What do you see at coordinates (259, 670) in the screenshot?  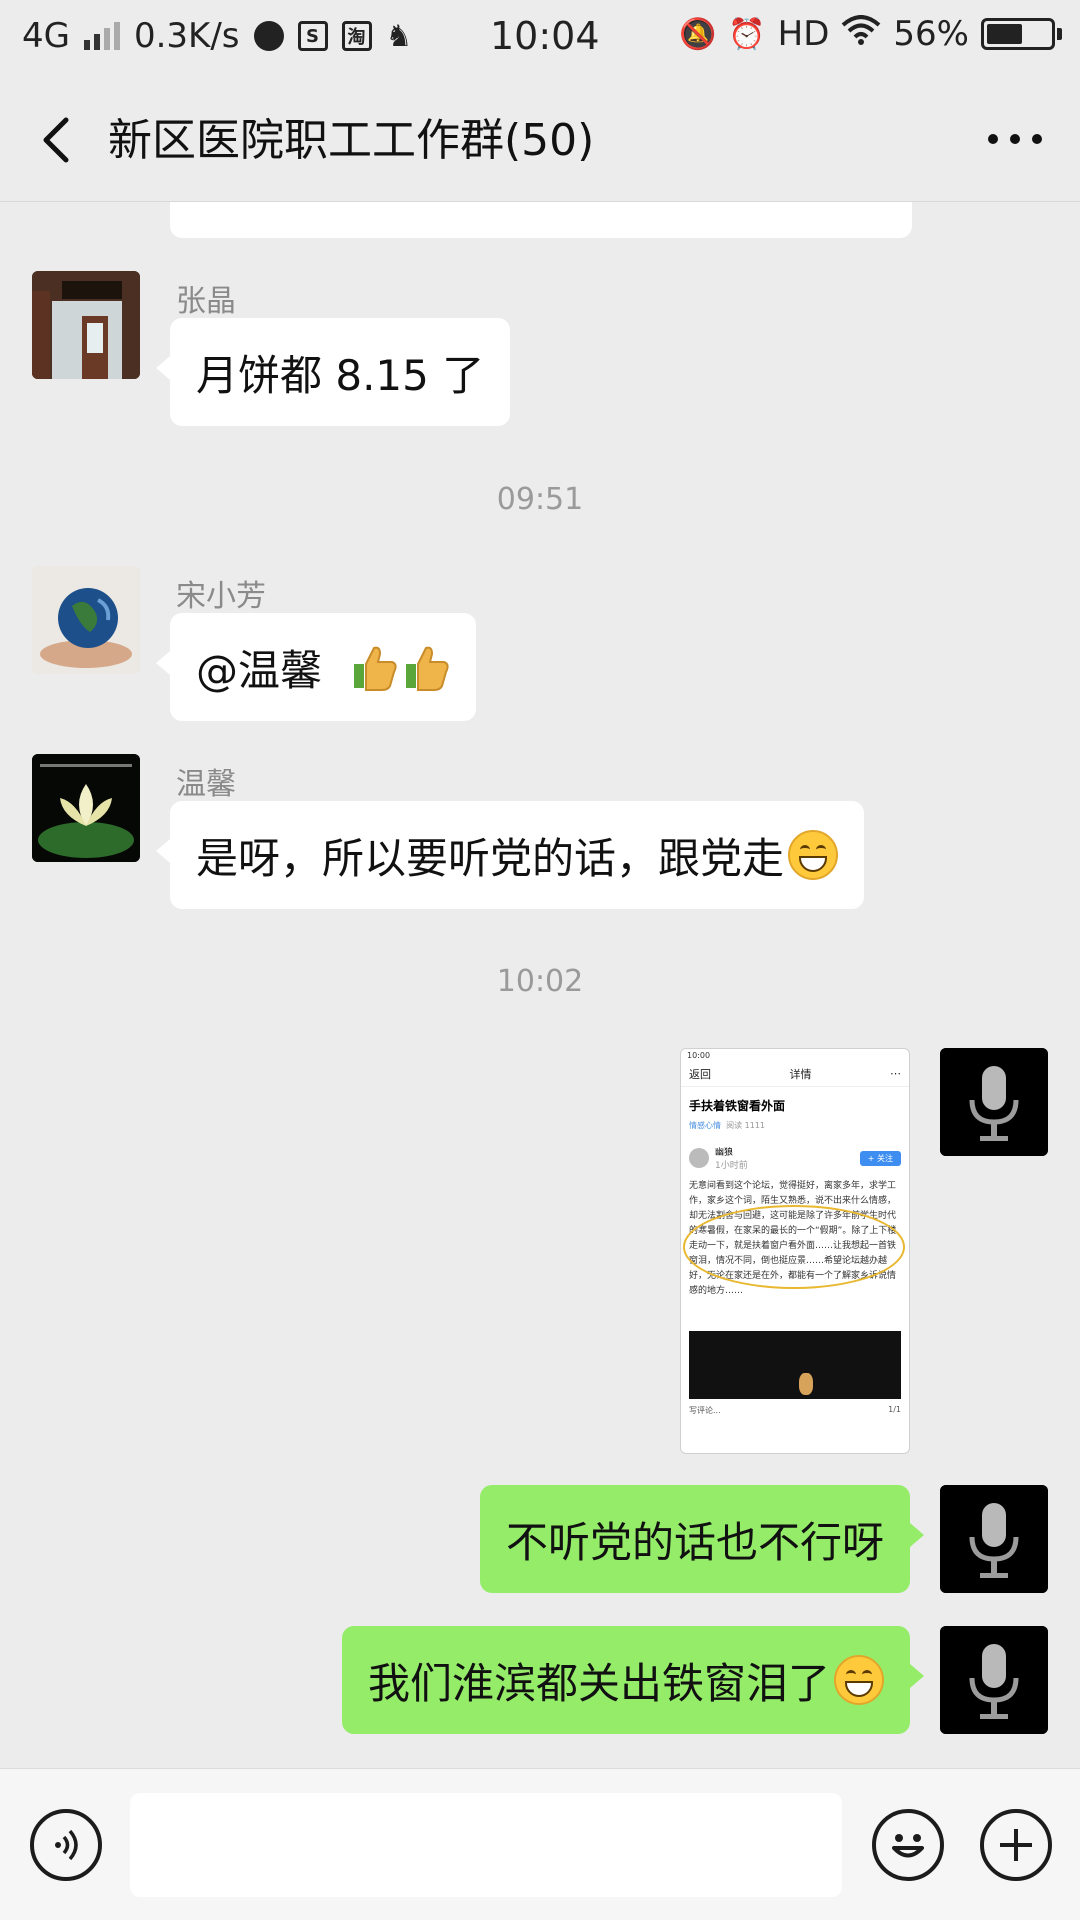 I see `message-text: @温馨` at bounding box center [259, 670].